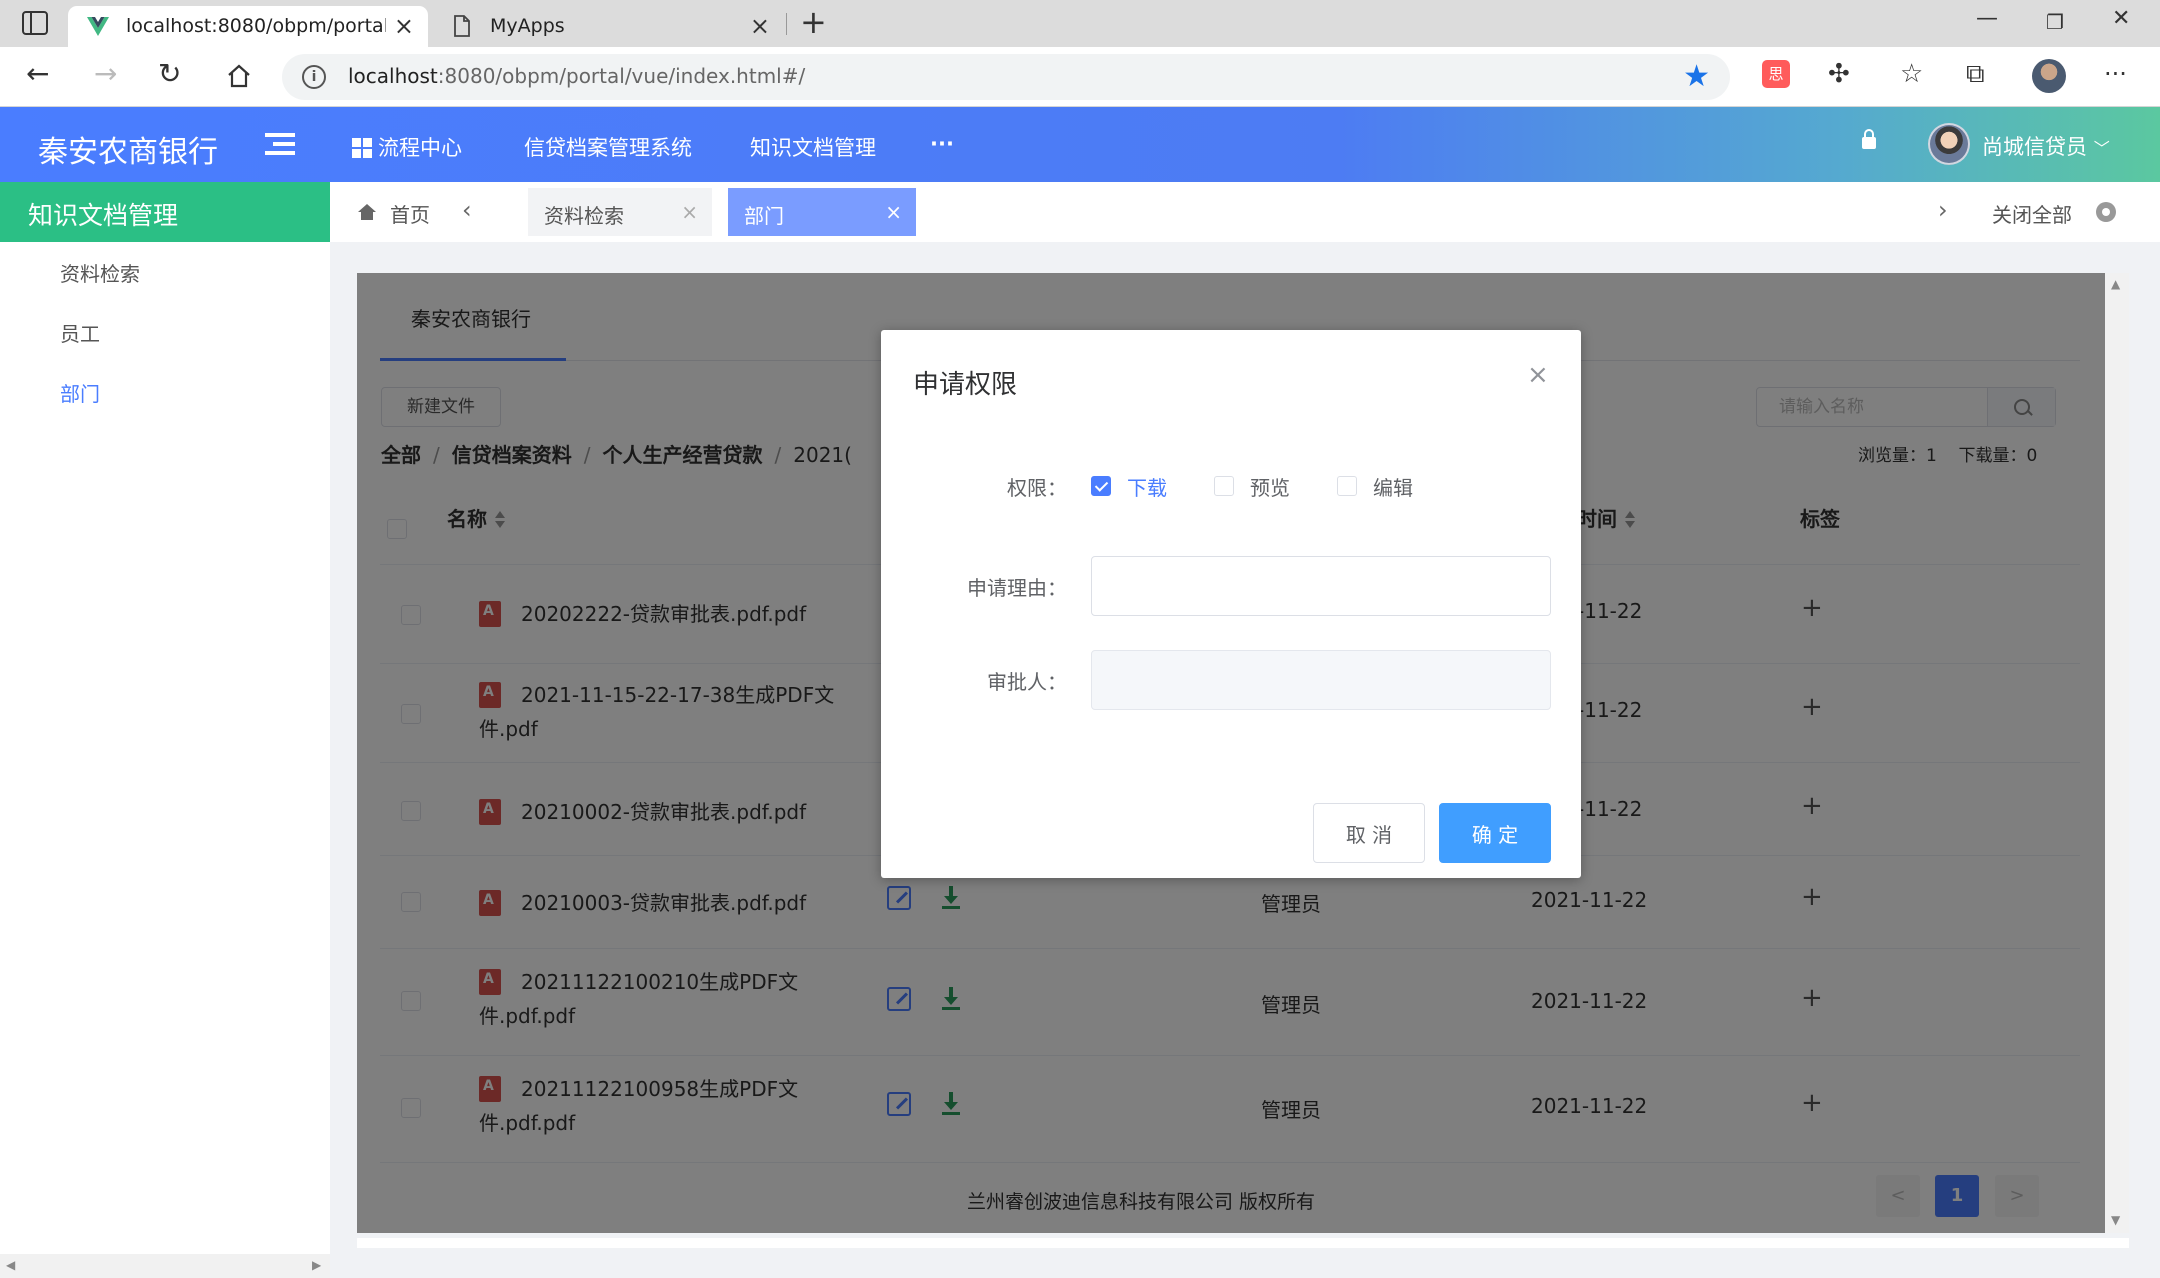 This screenshot has width=2160, height=1278. Describe the element at coordinates (1495, 833) in the screenshot. I see `confirm-button: 确 定` at that location.